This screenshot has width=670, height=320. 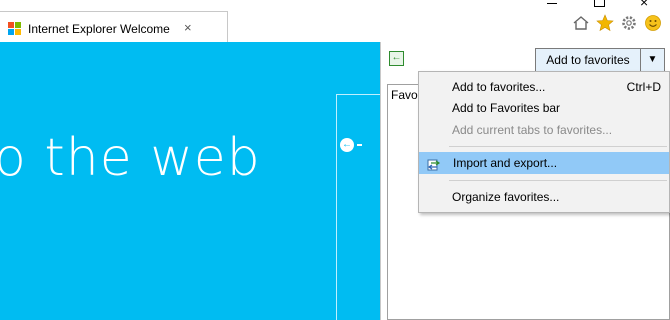 What do you see at coordinates (347, 145) in the screenshot?
I see `back-arrow-icon: ←` at bounding box center [347, 145].